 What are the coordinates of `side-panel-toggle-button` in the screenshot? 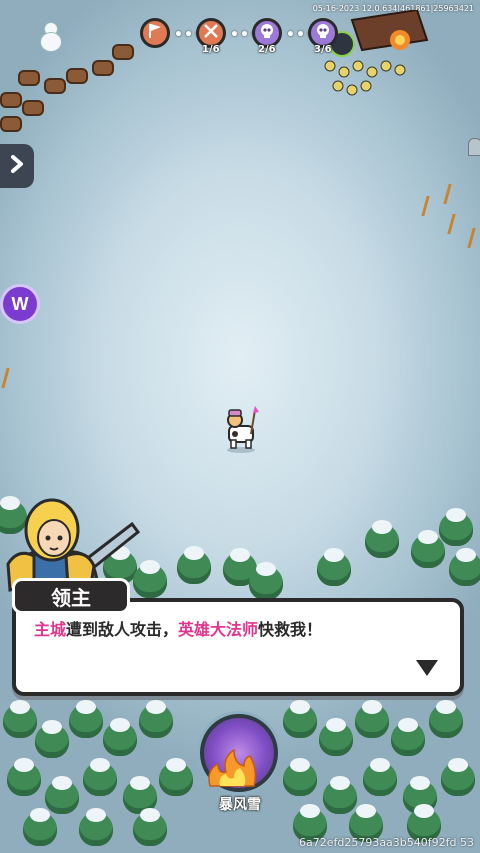 It's located at (17, 166).